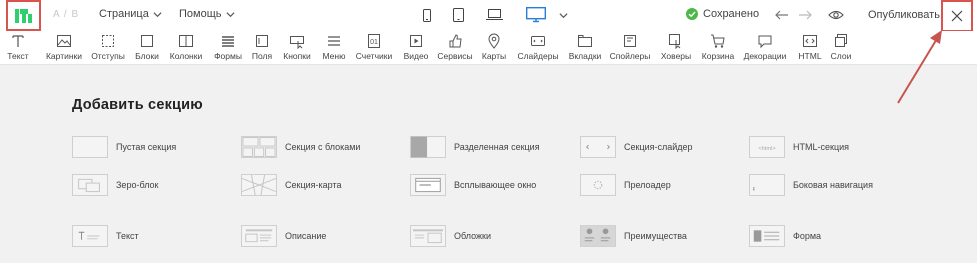 This screenshot has width=977, height=263. What do you see at coordinates (821, 147) in the screenshot?
I see `section-template-label: HTML-секция` at bounding box center [821, 147].